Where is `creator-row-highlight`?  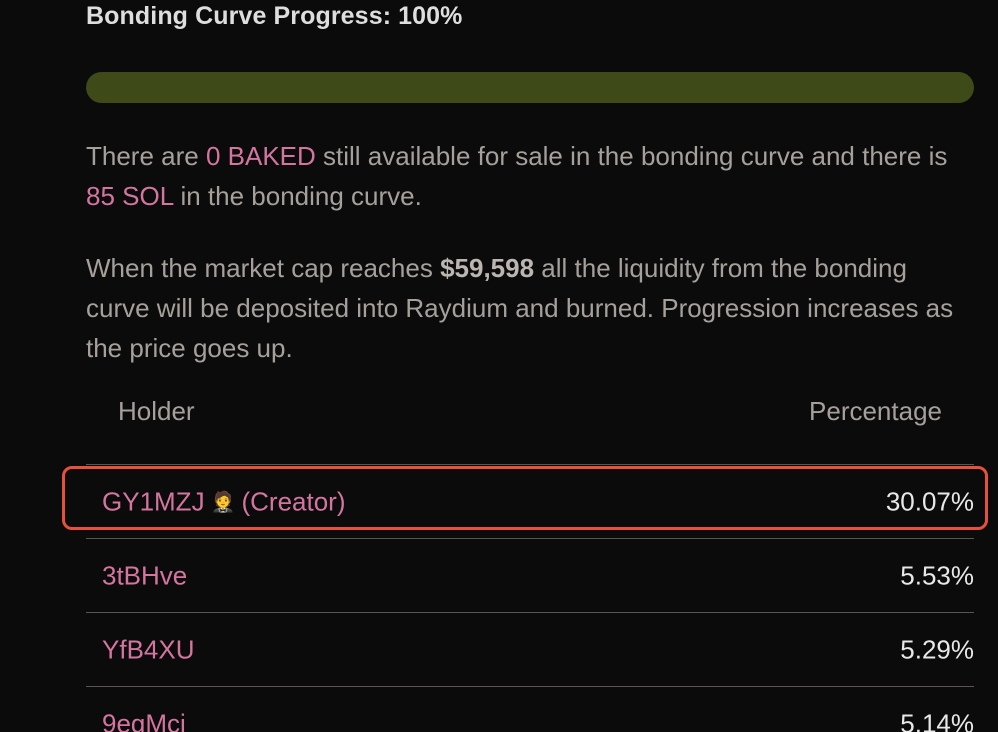 creator-row-highlight is located at coordinates (525, 498).